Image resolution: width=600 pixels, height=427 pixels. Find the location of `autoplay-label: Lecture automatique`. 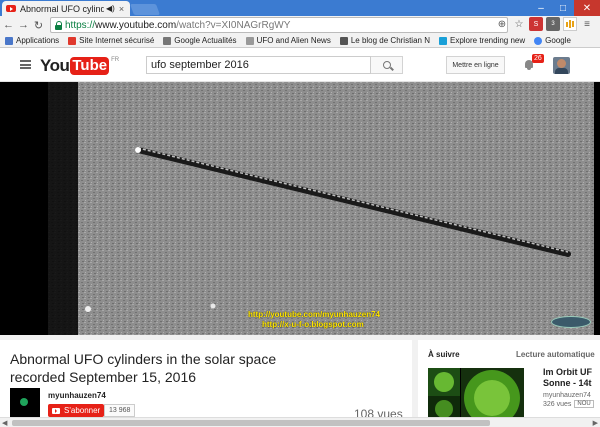

autoplay-label: Lecture automatique is located at coordinates (555, 354).